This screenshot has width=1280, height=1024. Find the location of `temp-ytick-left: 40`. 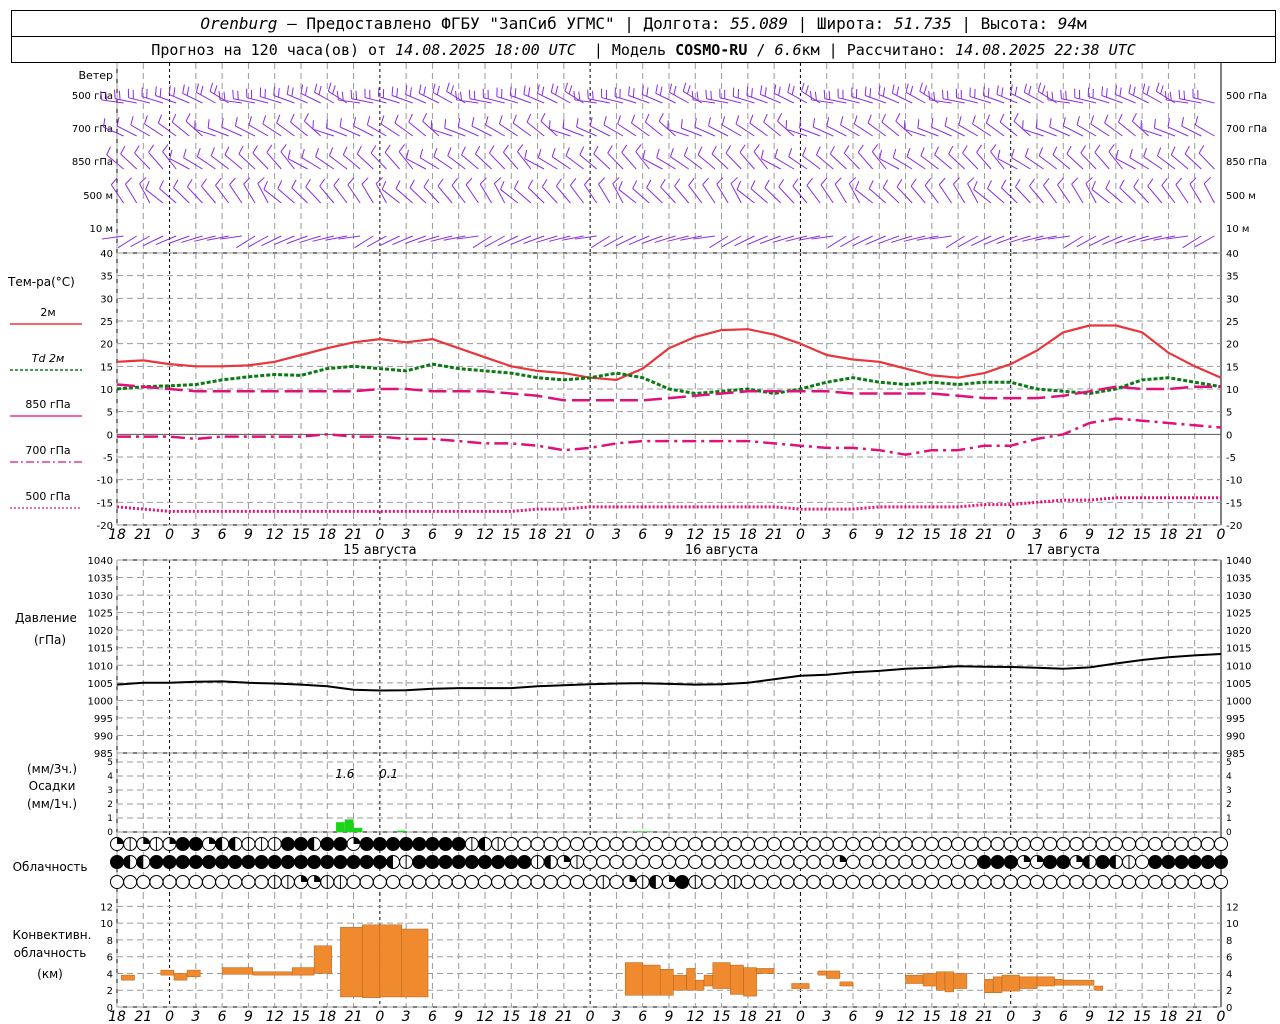

temp-ytick-left: 40 is located at coordinates (106, 254).